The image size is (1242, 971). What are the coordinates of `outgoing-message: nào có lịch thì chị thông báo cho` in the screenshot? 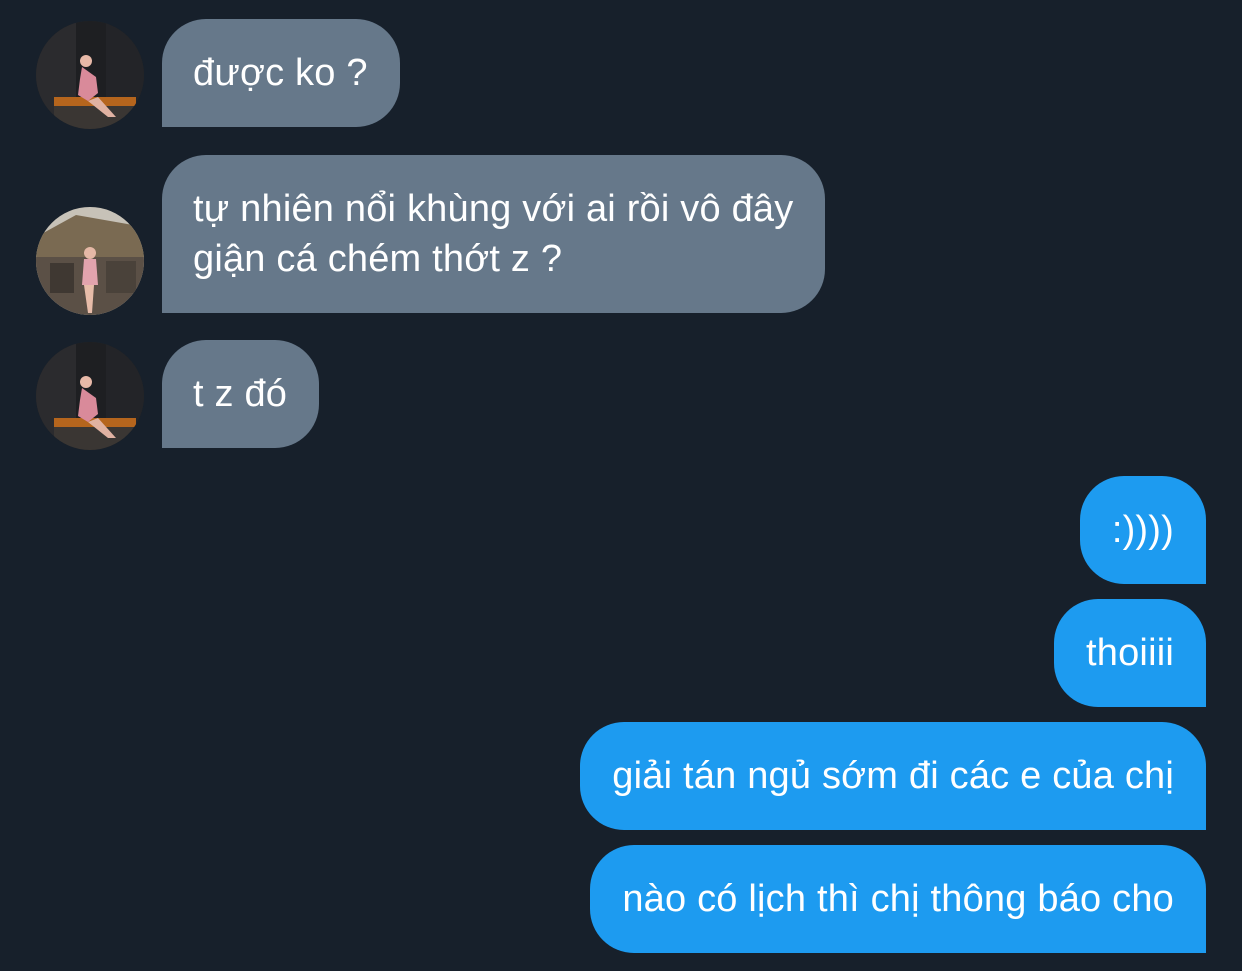 It's located at (898, 899).